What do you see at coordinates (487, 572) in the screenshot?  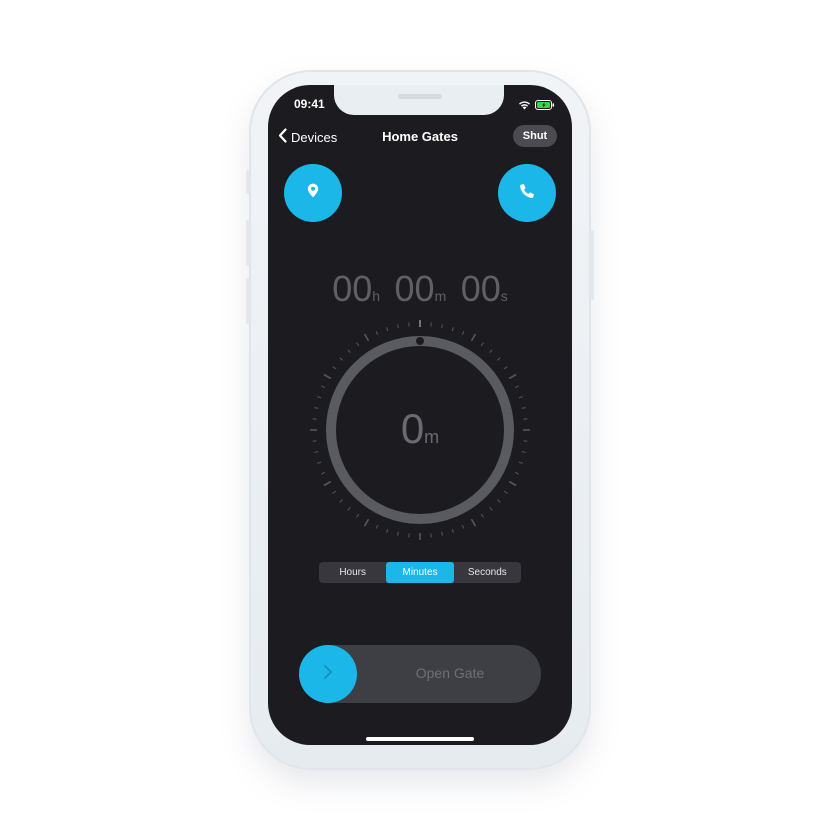 I see `segment-seconds: Seconds` at bounding box center [487, 572].